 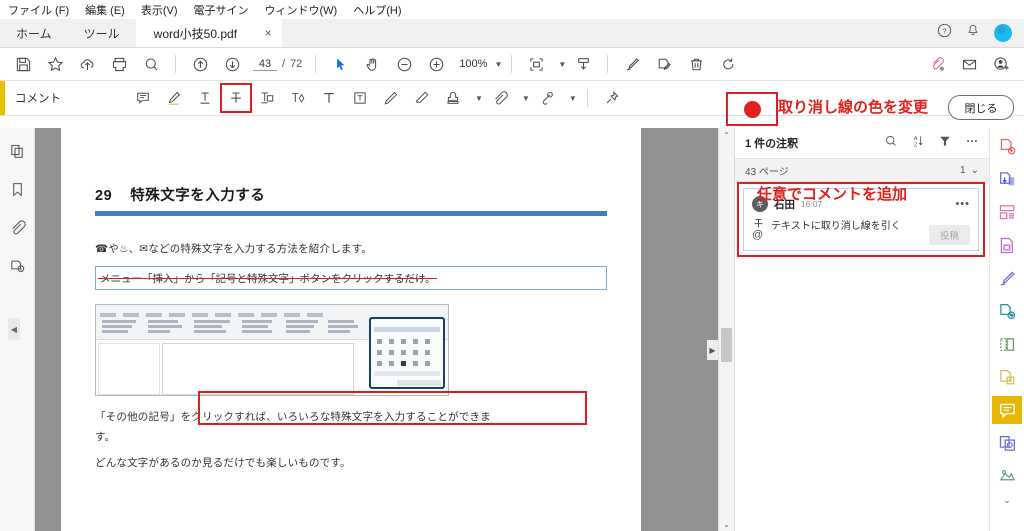 What do you see at coordinates (583, 64) in the screenshot?
I see `download-page-icon` at bounding box center [583, 64].